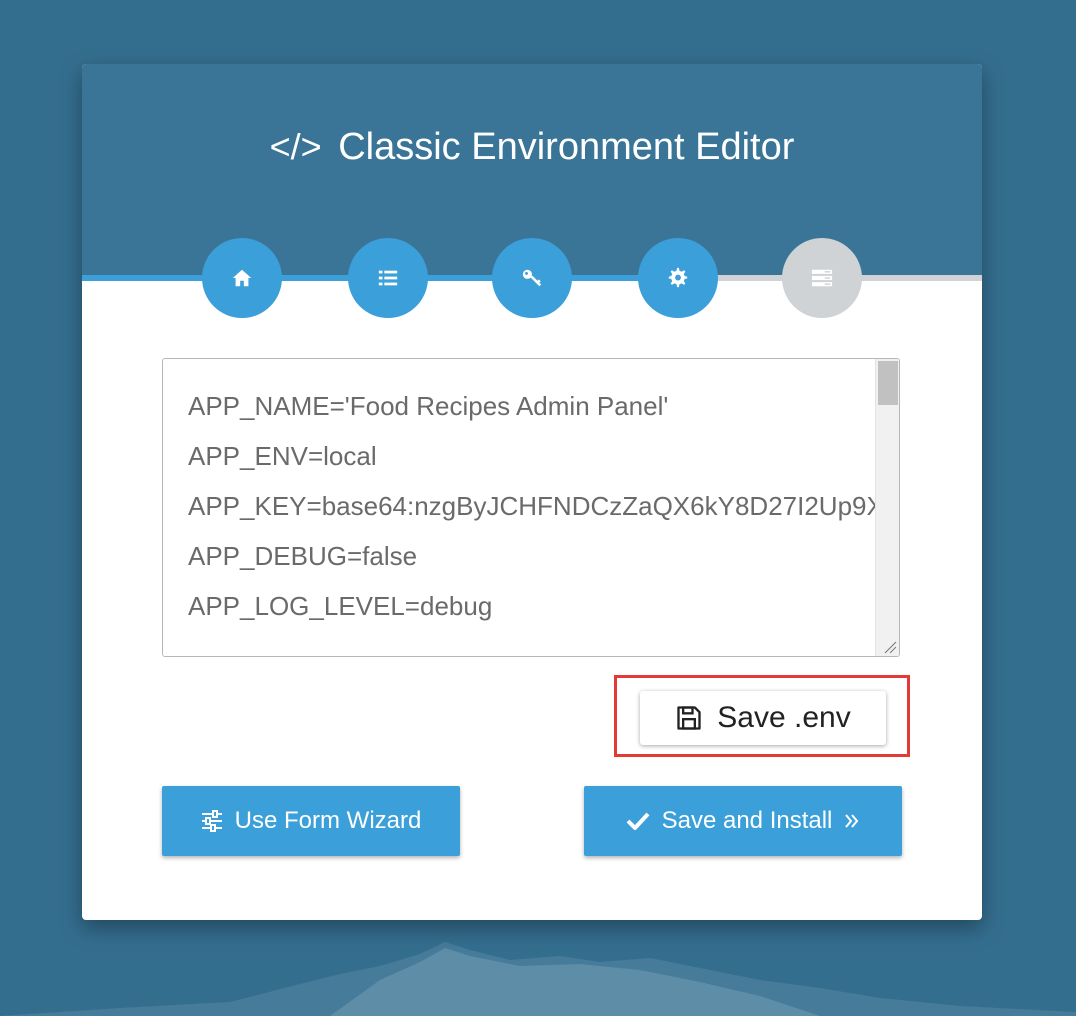 The image size is (1076, 1016). What do you see at coordinates (890, 647) in the screenshot?
I see `resize-handle-icon` at bounding box center [890, 647].